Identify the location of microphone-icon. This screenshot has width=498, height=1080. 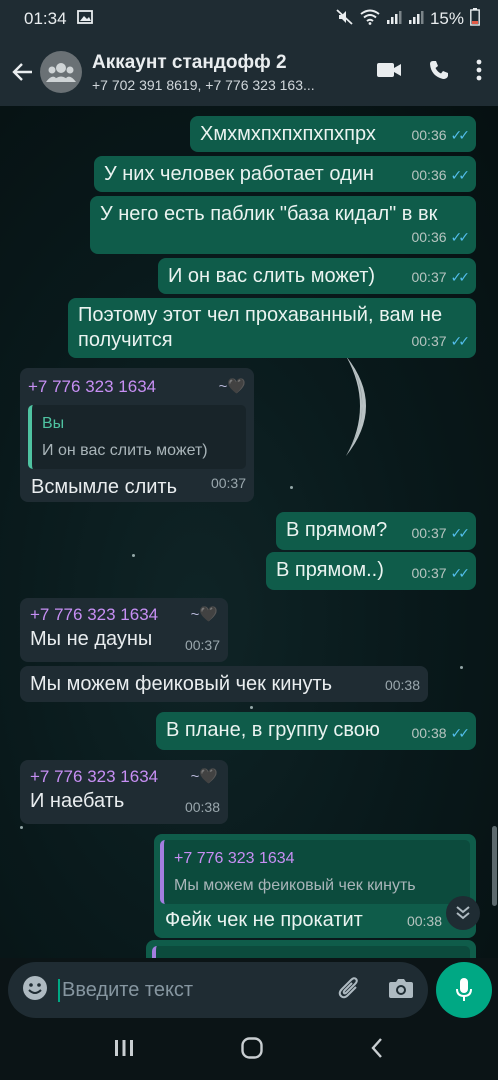
(464, 989).